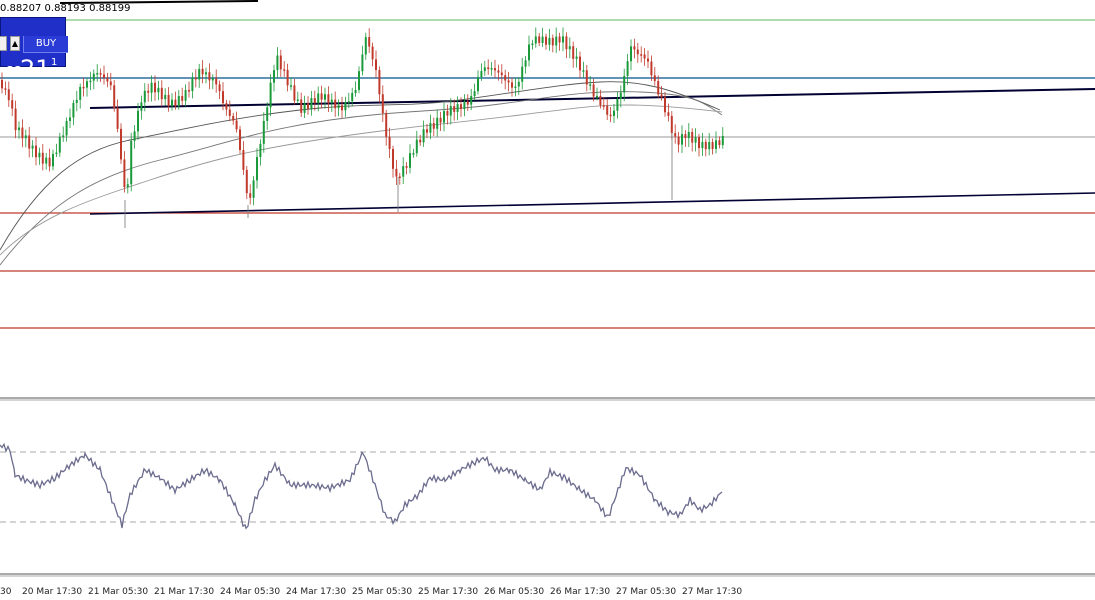 Image resolution: width=1095 pixels, height=600 pixels. I want to click on volume-field, so click(3, 43).